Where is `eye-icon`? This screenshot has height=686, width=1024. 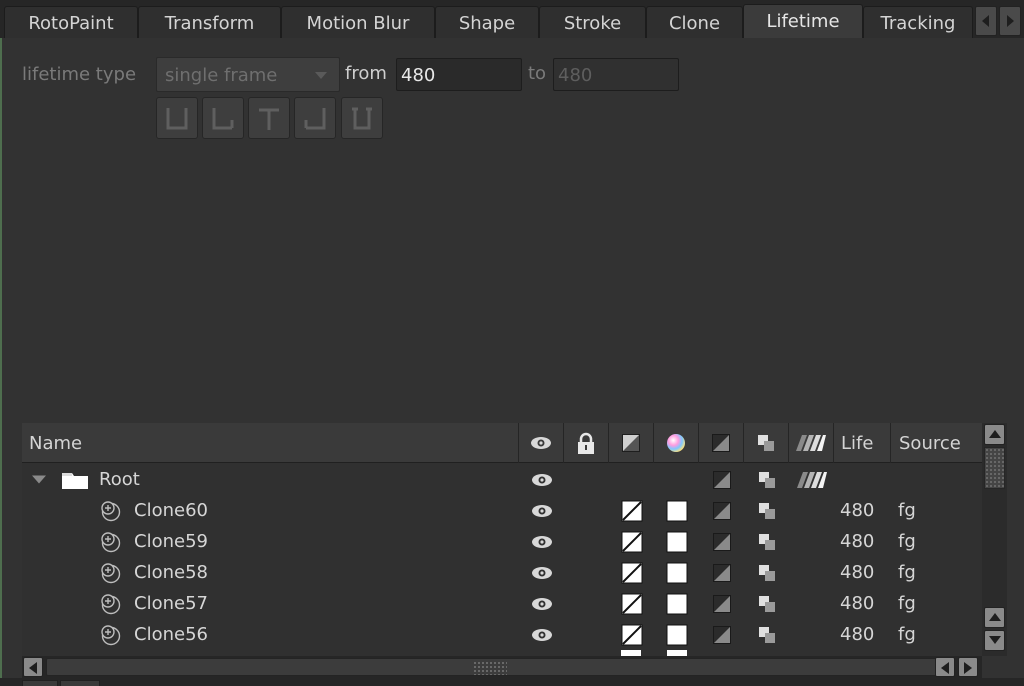
eye-icon is located at coordinates (541, 572).